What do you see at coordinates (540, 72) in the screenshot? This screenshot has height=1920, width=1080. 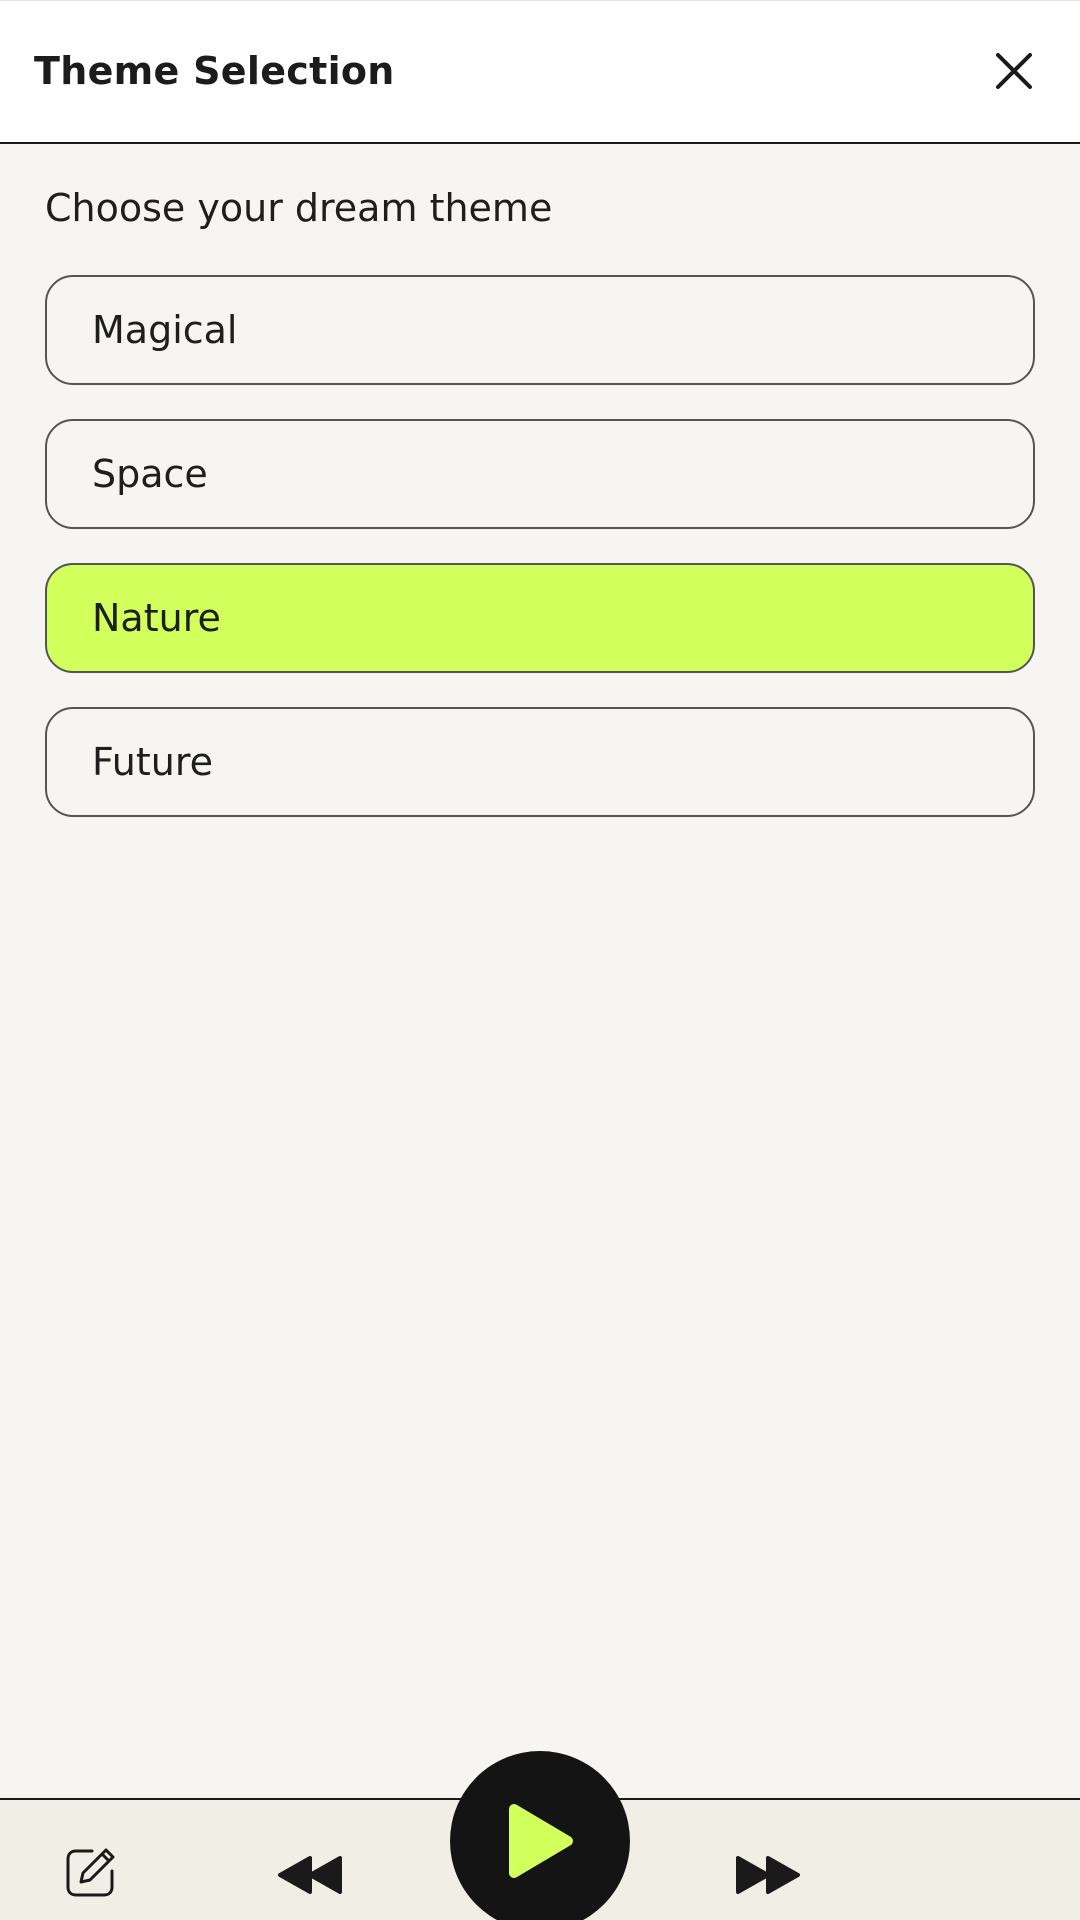 I see `header: Theme Selection` at bounding box center [540, 72].